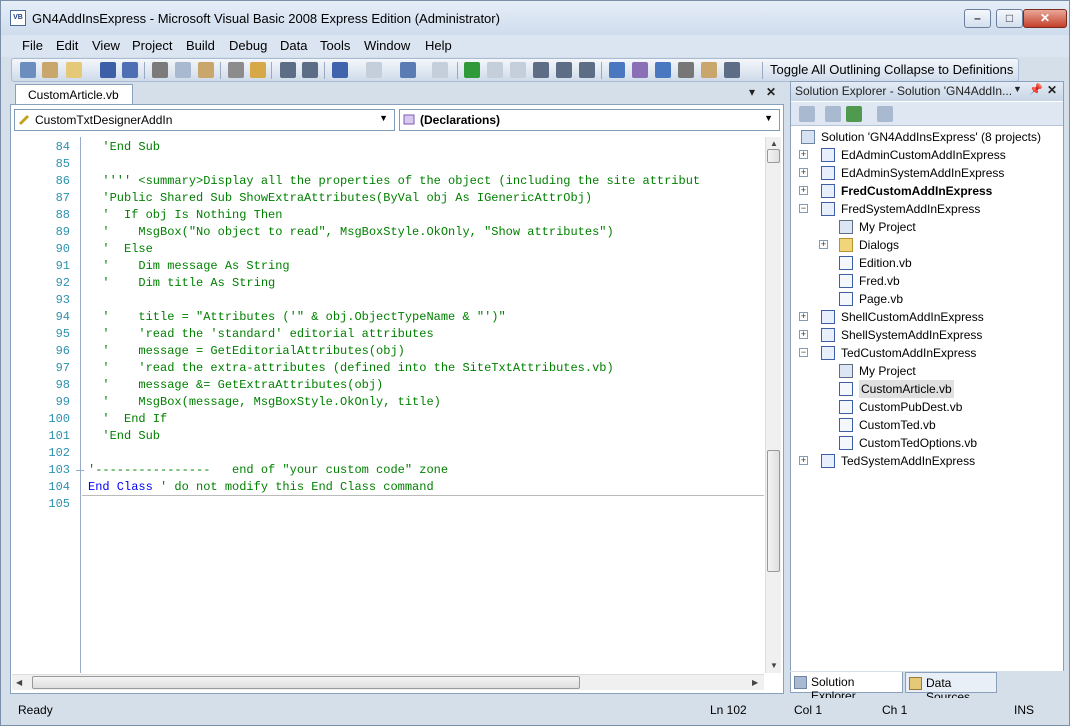 This screenshot has width=1070, height=726. I want to click on vb-project-icon, so click(828, 155).